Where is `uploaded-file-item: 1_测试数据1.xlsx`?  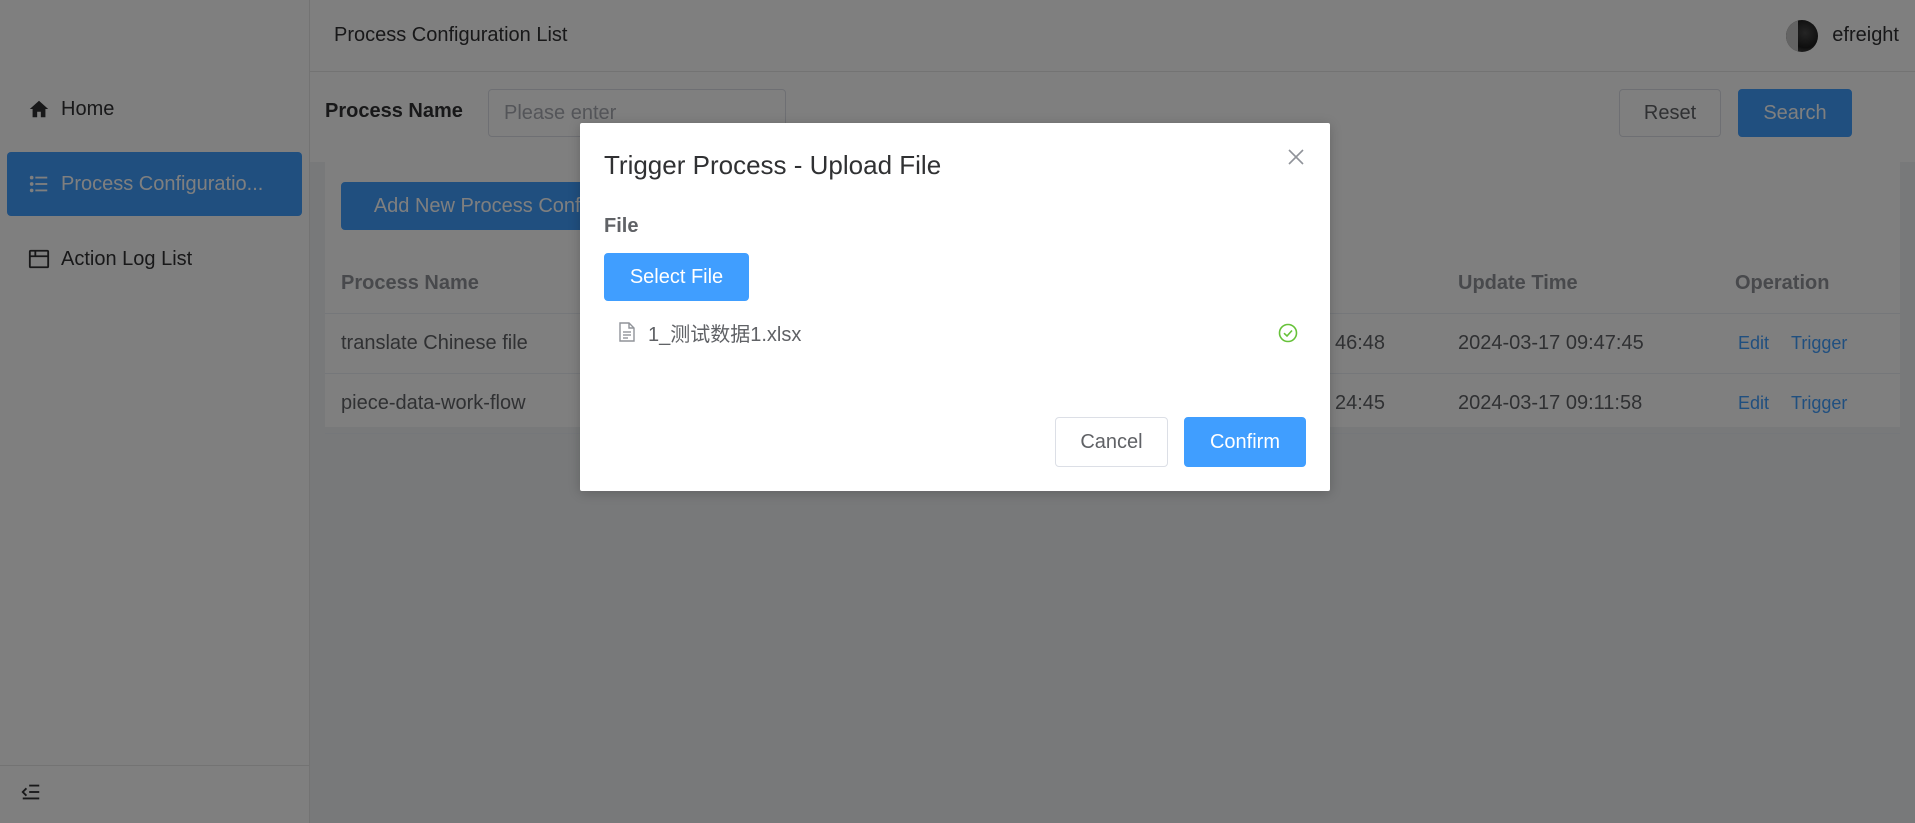 uploaded-file-item: 1_测试数据1.xlsx is located at coordinates (955, 332).